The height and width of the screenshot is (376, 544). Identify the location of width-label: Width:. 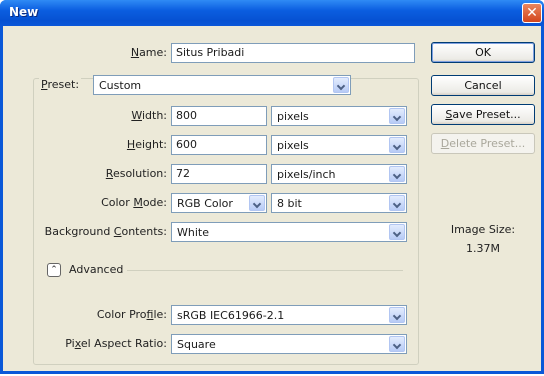
(149, 115).